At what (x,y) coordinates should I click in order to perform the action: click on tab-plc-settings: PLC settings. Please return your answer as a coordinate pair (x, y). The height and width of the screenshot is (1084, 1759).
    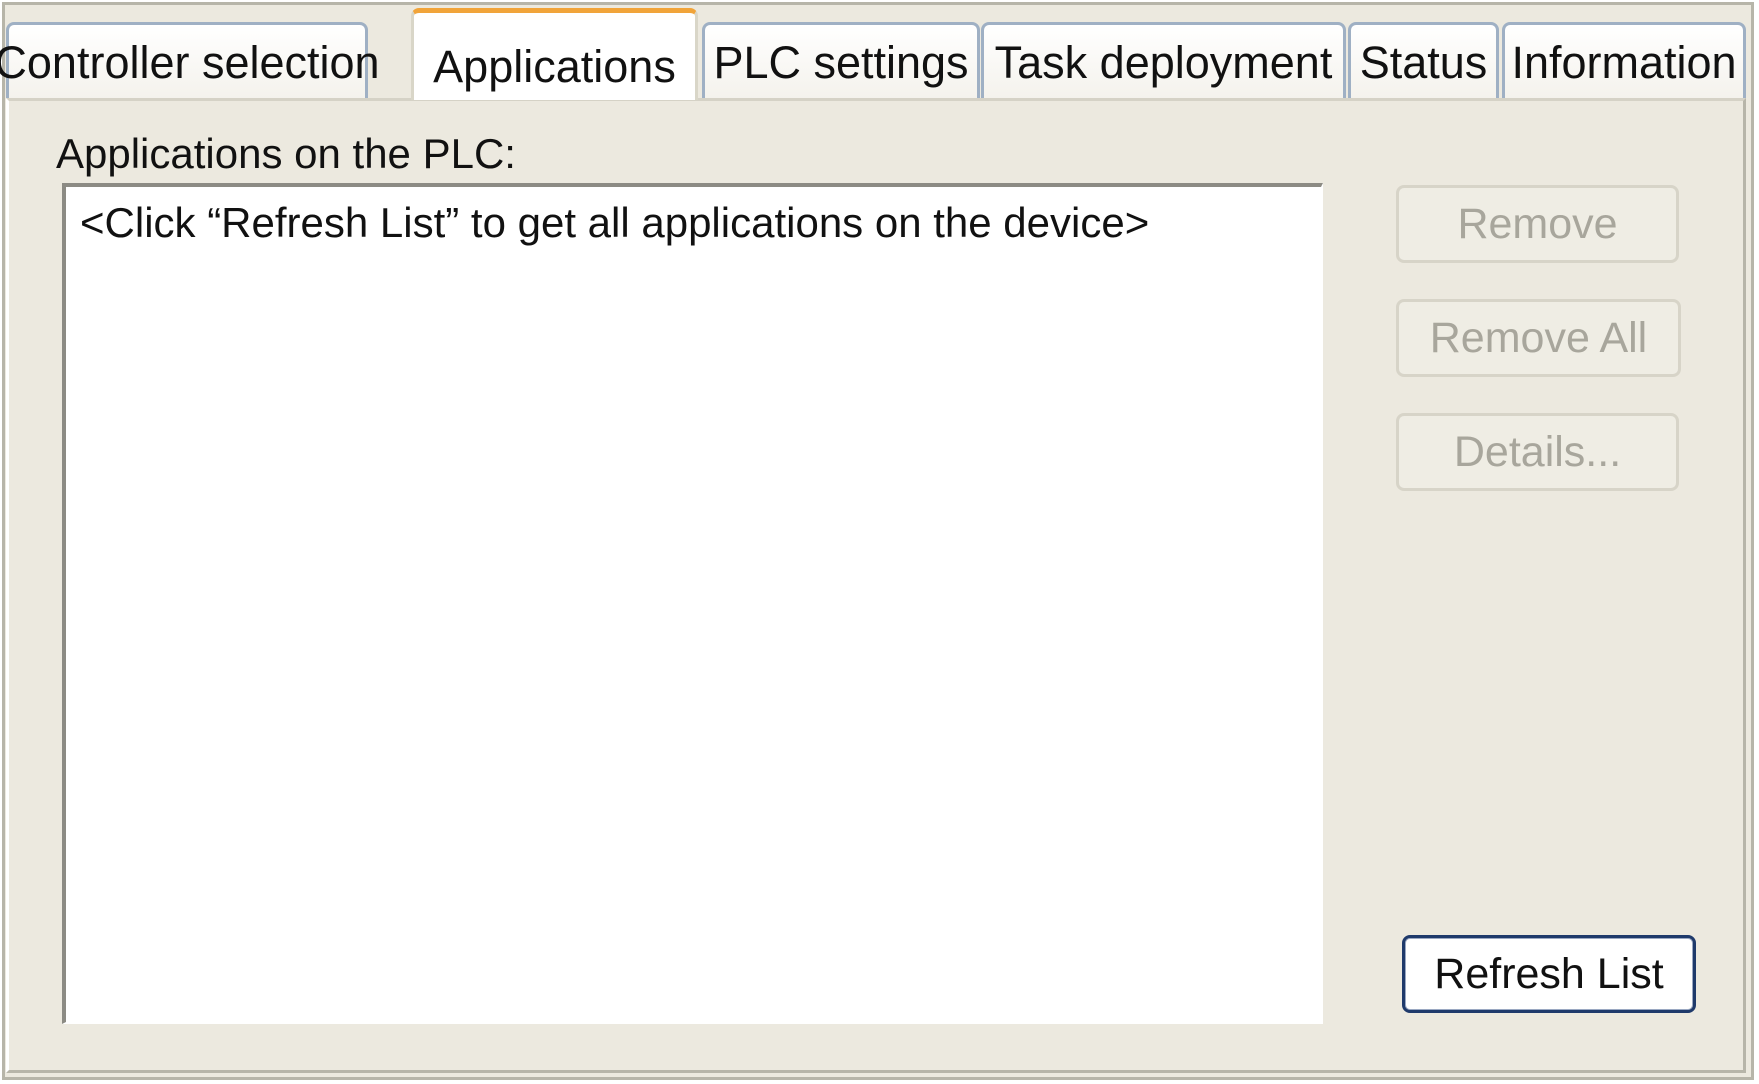
    Looking at the image, I should click on (841, 61).